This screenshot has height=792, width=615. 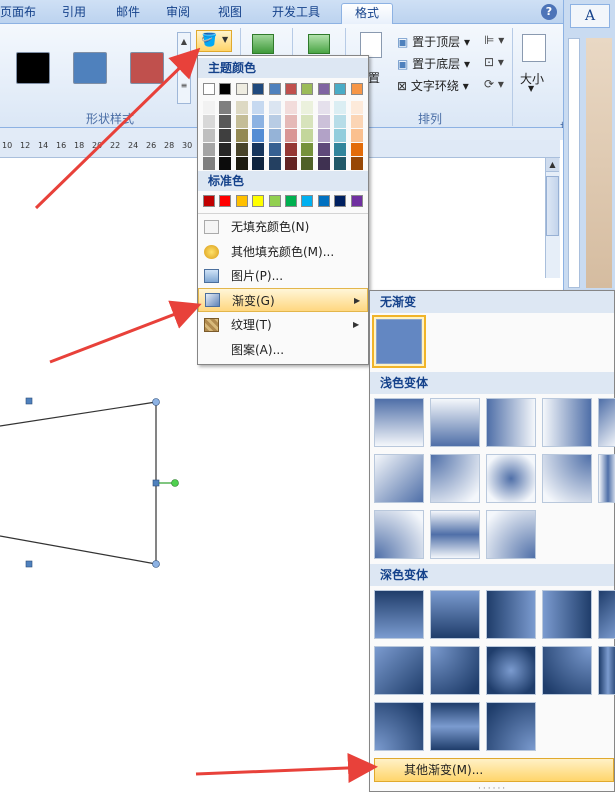 I want to click on scroll-thumb, so click(x=552, y=206).